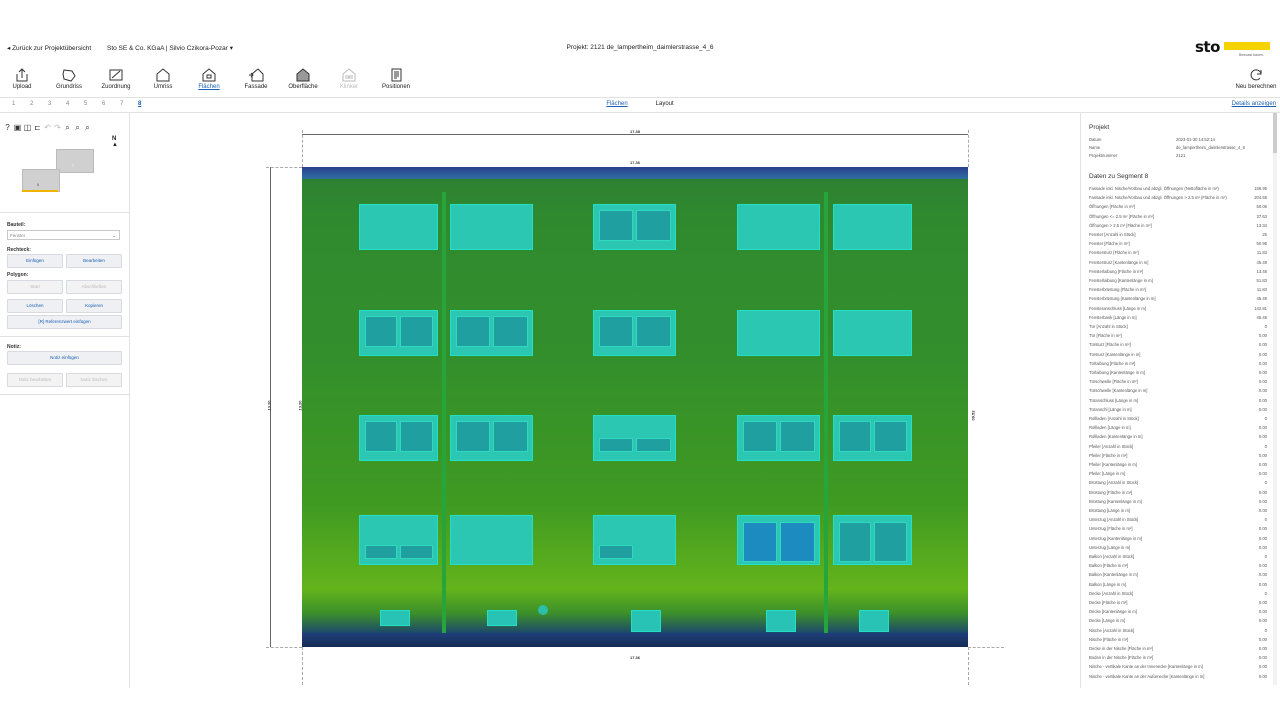 The width and height of the screenshot is (1280, 720). I want to click on data-row-label: Pfeiler [Länge in m], so click(1107, 474).